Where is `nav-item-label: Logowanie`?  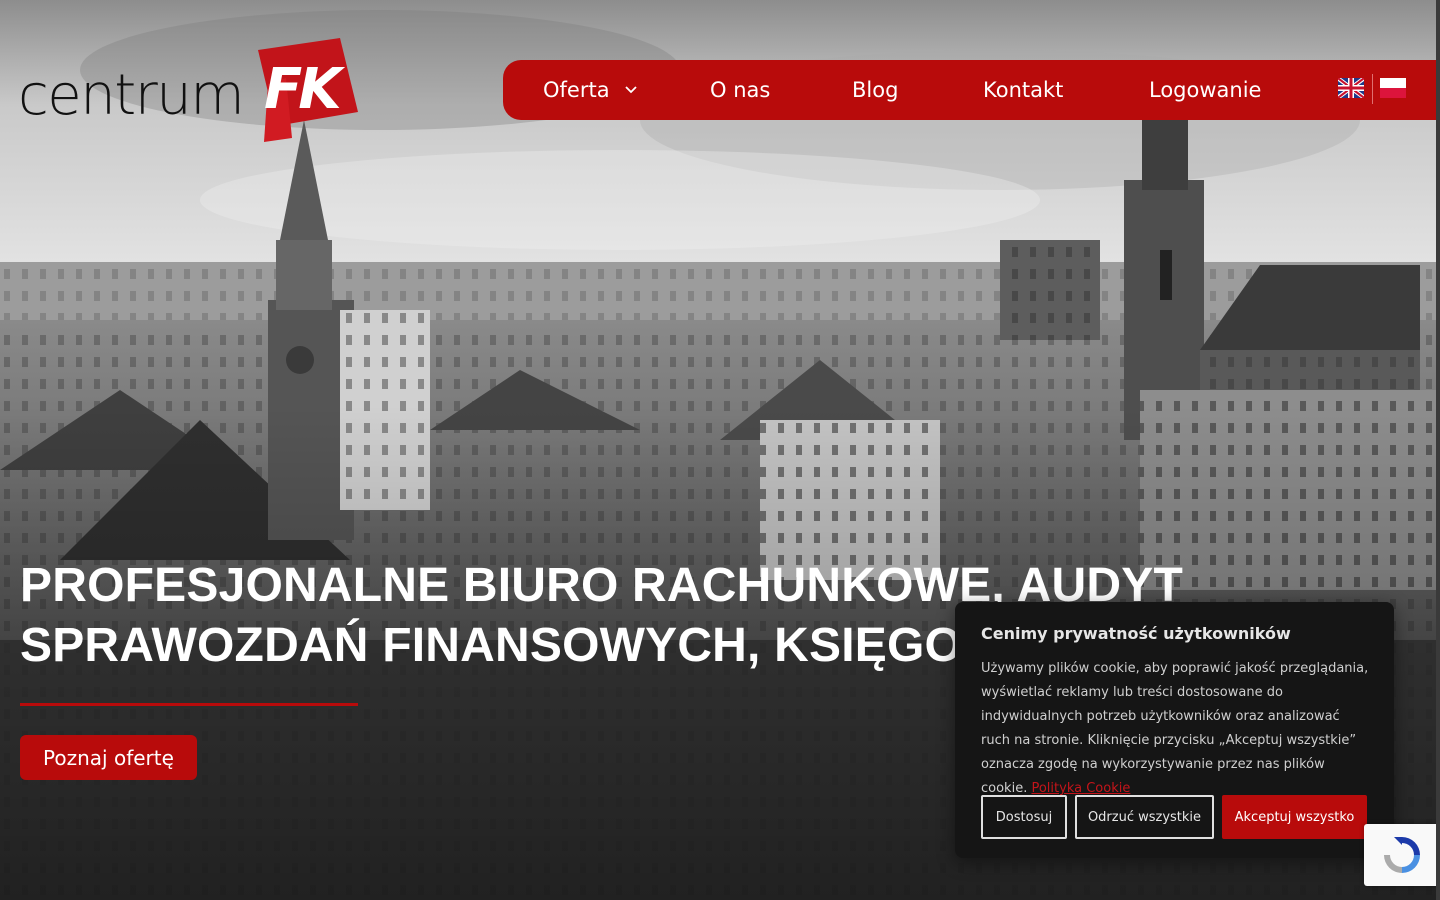 nav-item-label: Logowanie is located at coordinates (1205, 90).